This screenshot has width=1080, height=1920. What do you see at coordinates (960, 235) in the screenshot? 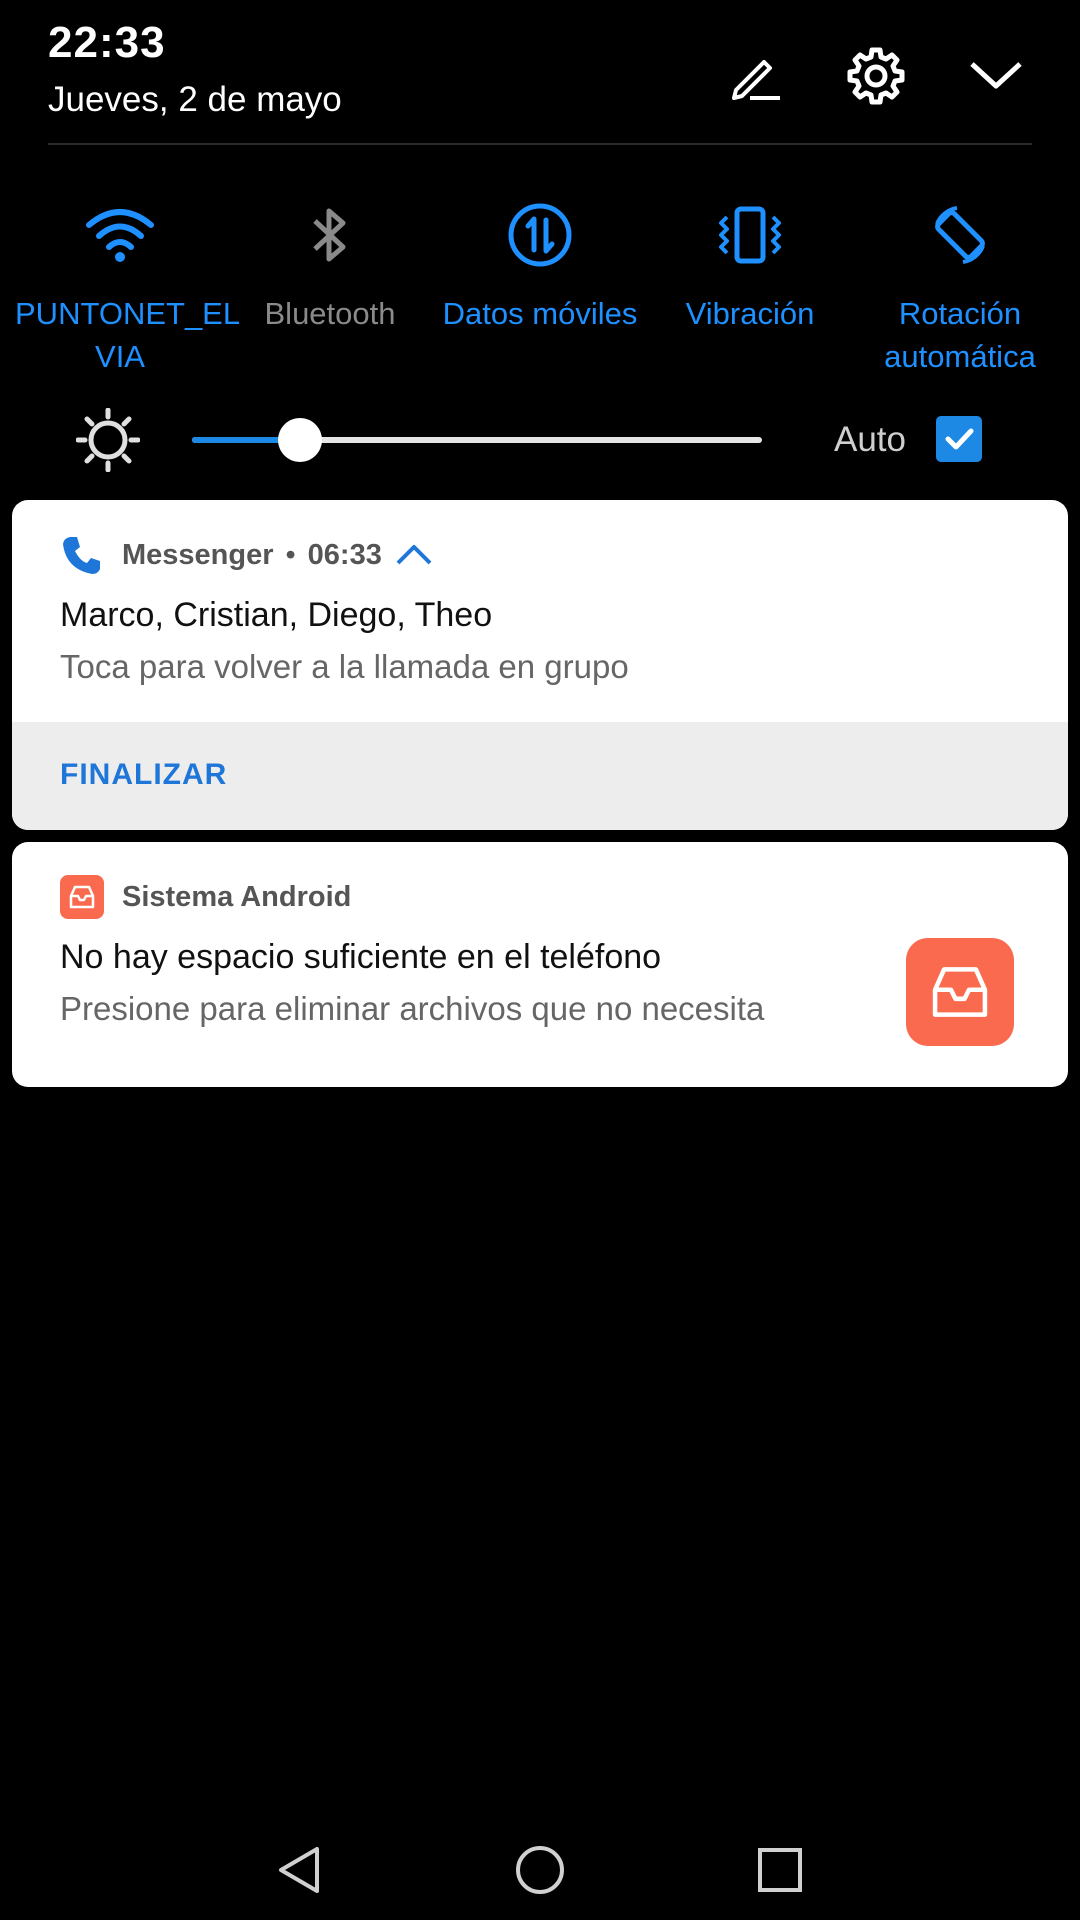
I see `auto-rotate-icon` at bounding box center [960, 235].